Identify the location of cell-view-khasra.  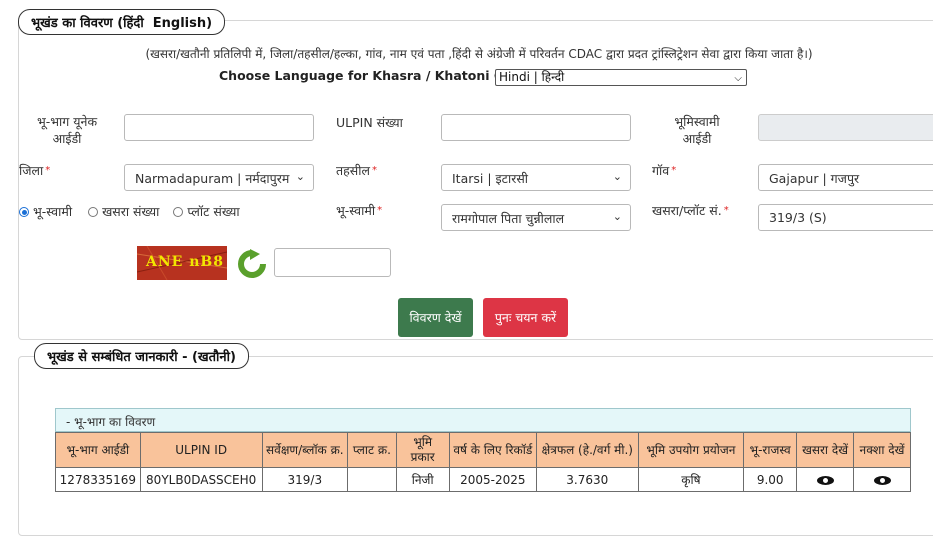
(825, 479).